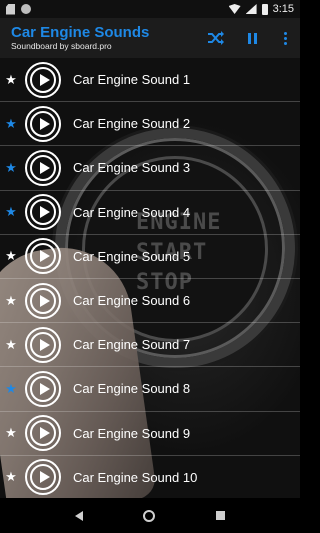  What do you see at coordinates (26, 9) in the screenshot?
I see `circle-icon` at bounding box center [26, 9].